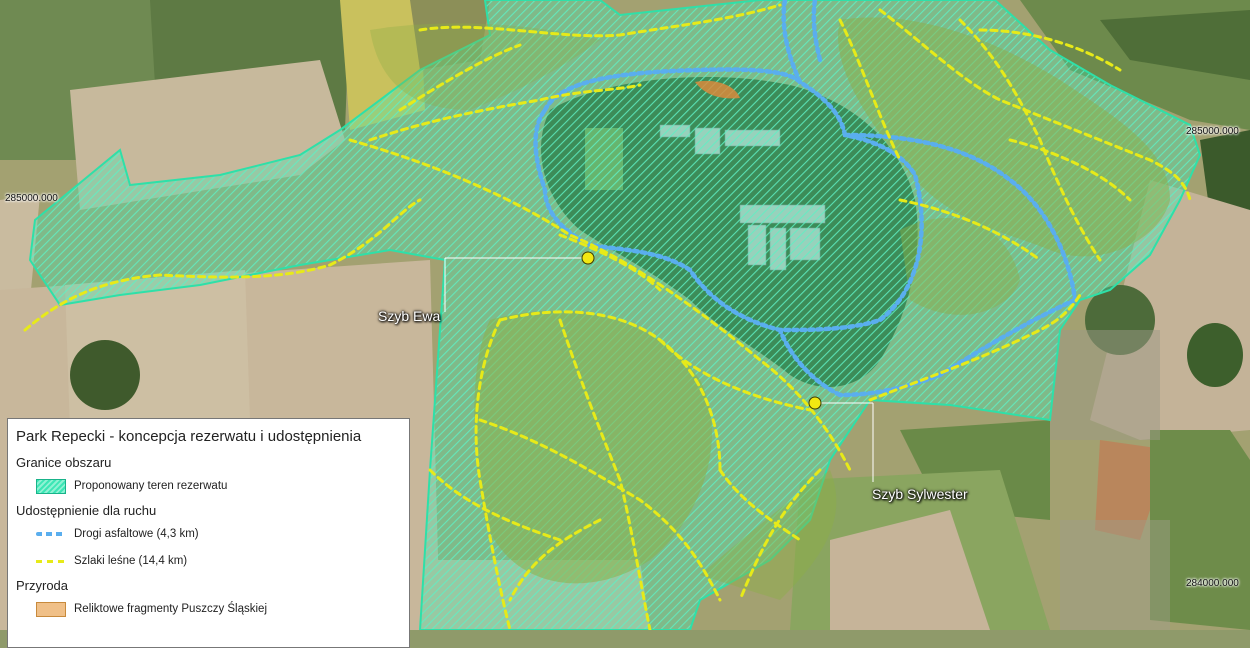  I want to click on legend-group-access: Udostępnienie dla ruchu, so click(86, 510).